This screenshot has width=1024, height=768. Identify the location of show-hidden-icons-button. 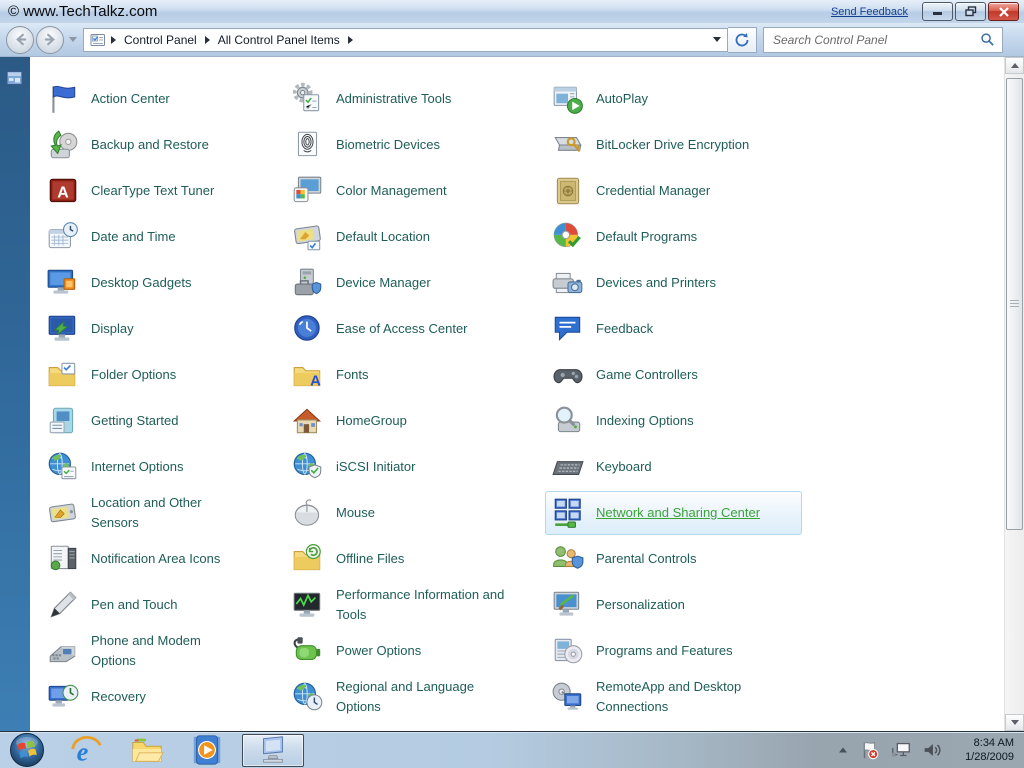
(843, 750).